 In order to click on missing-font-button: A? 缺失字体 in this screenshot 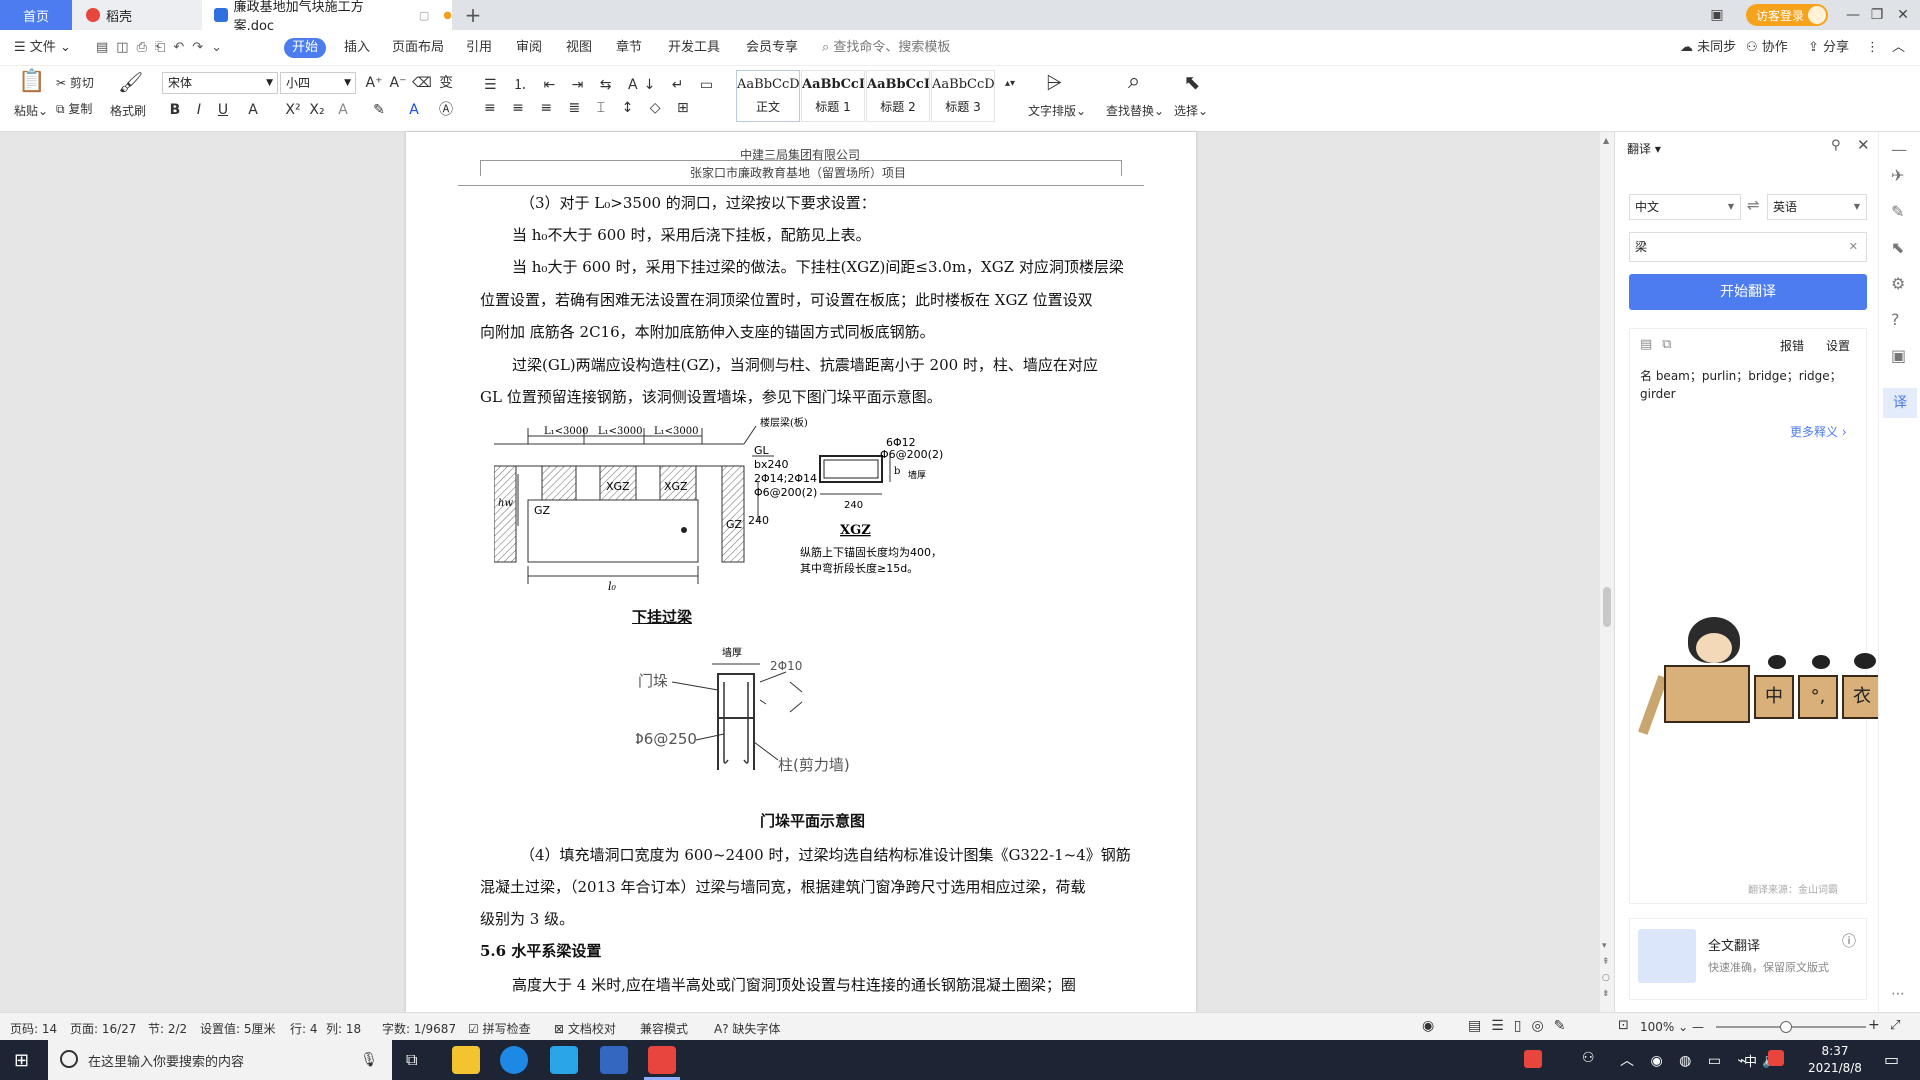, I will do `click(747, 1028)`.